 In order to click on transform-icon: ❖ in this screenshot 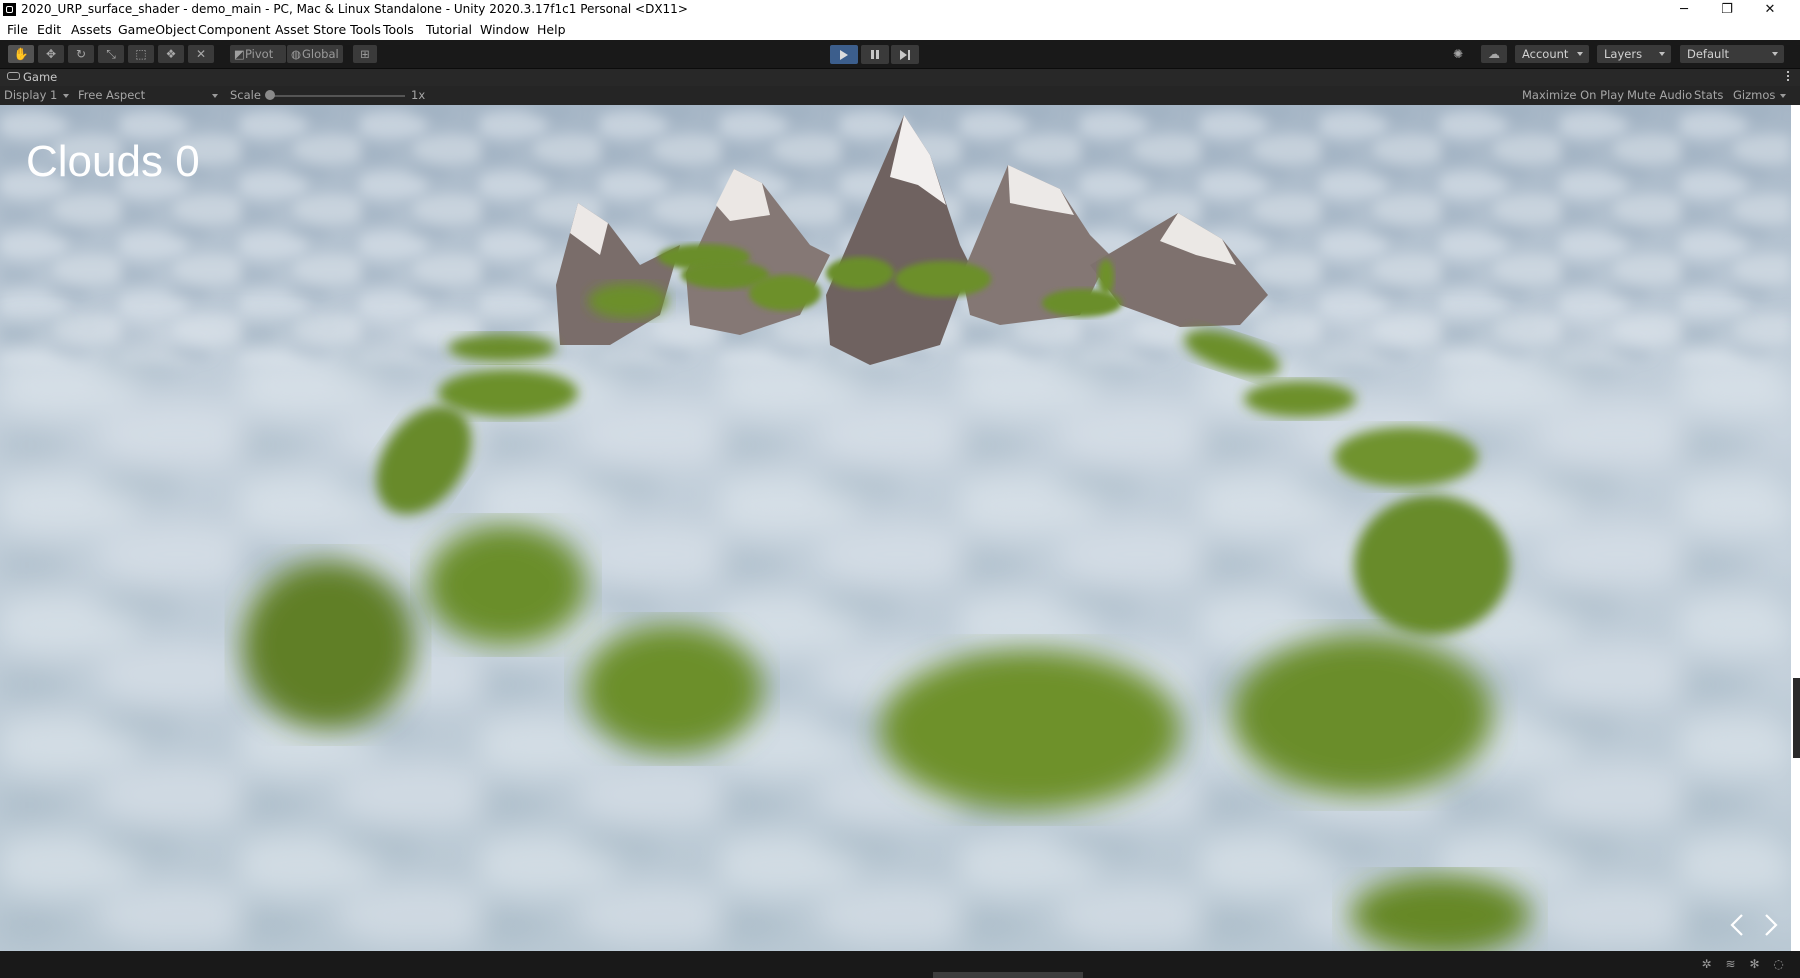, I will do `click(171, 54)`.